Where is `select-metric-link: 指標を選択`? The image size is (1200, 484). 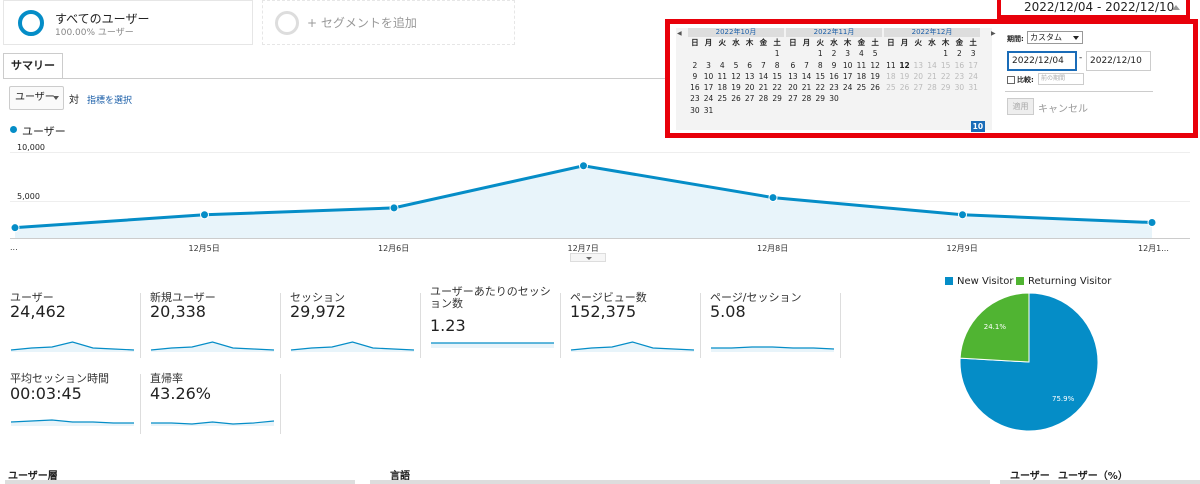
select-metric-link: 指標を選択 is located at coordinates (109, 99).